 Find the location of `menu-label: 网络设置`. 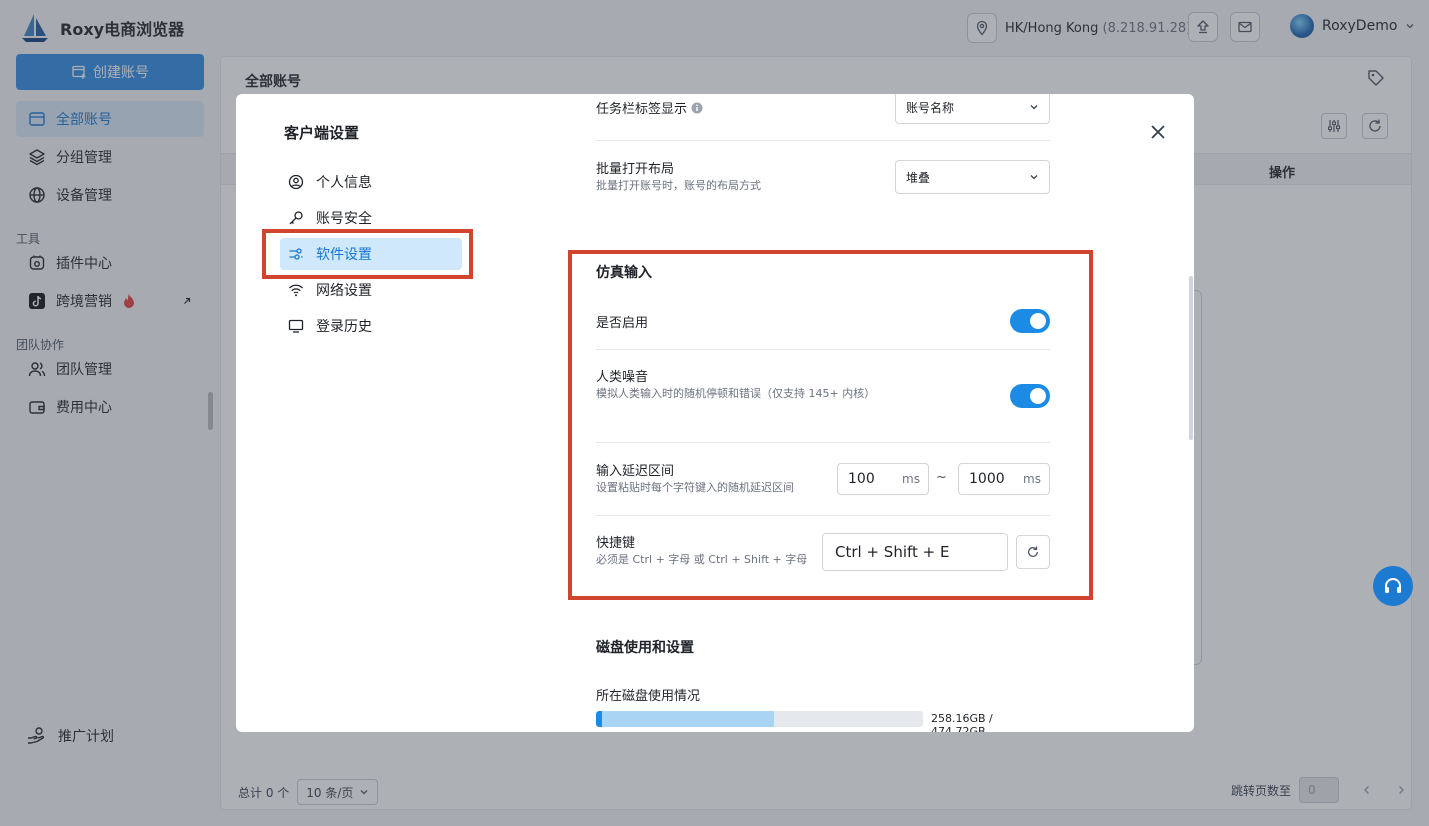

menu-label: 网络设置 is located at coordinates (344, 291).